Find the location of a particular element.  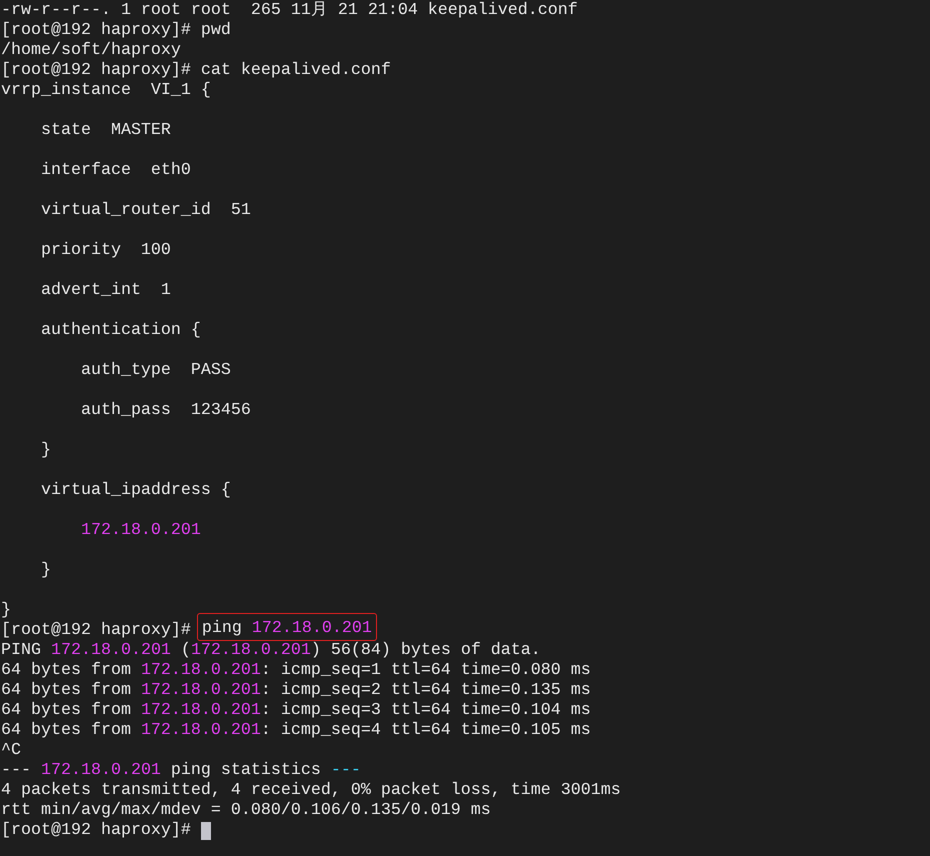

terminal-line: 64 bytes from 172.18.0.201: icmp_seq=1 ttl=64 time=0.080 ms is located at coordinates (296, 671).